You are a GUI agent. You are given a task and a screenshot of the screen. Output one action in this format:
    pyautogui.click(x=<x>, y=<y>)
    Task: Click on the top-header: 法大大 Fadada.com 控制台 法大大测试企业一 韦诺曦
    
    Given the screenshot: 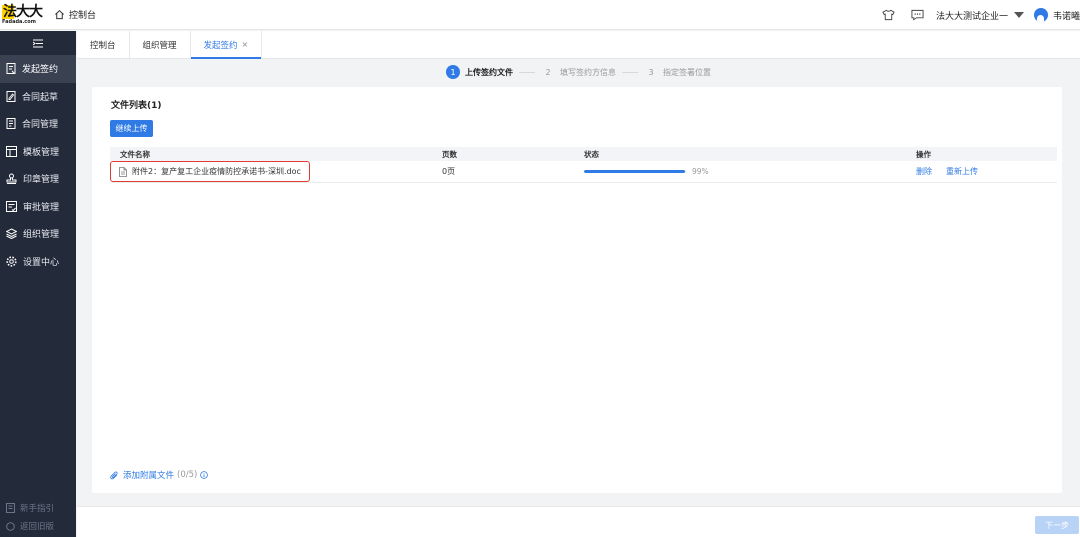 What is the action you would take?
    pyautogui.click(x=540, y=15)
    